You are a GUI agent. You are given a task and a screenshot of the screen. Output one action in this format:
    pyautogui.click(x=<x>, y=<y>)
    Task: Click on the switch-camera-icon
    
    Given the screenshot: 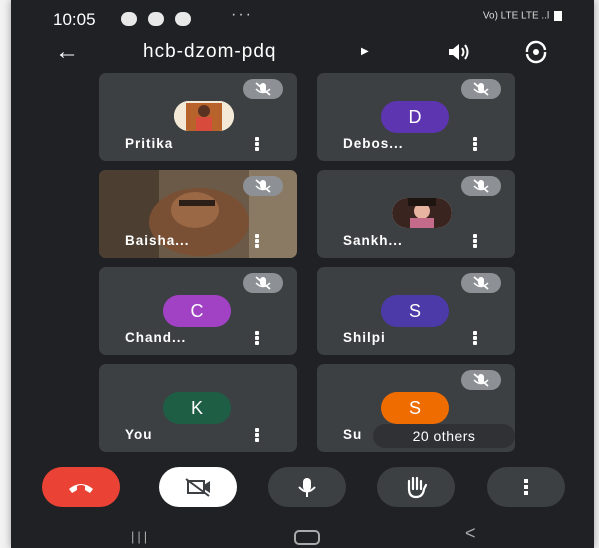 What is the action you would take?
    pyautogui.click(x=536, y=52)
    